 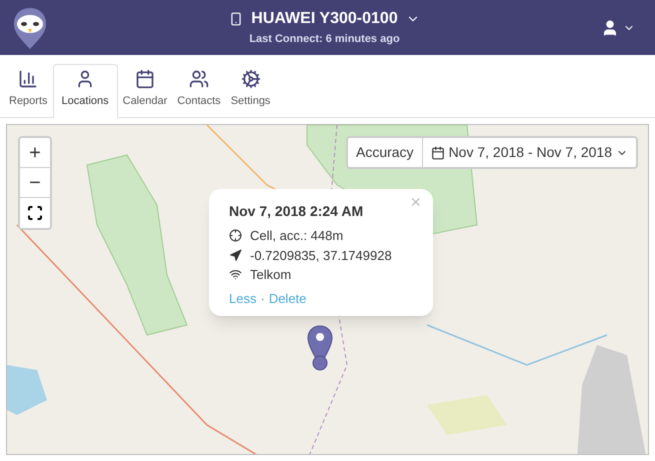 What do you see at coordinates (610, 27) in the screenshot?
I see `user-icon` at bounding box center [610, 27].